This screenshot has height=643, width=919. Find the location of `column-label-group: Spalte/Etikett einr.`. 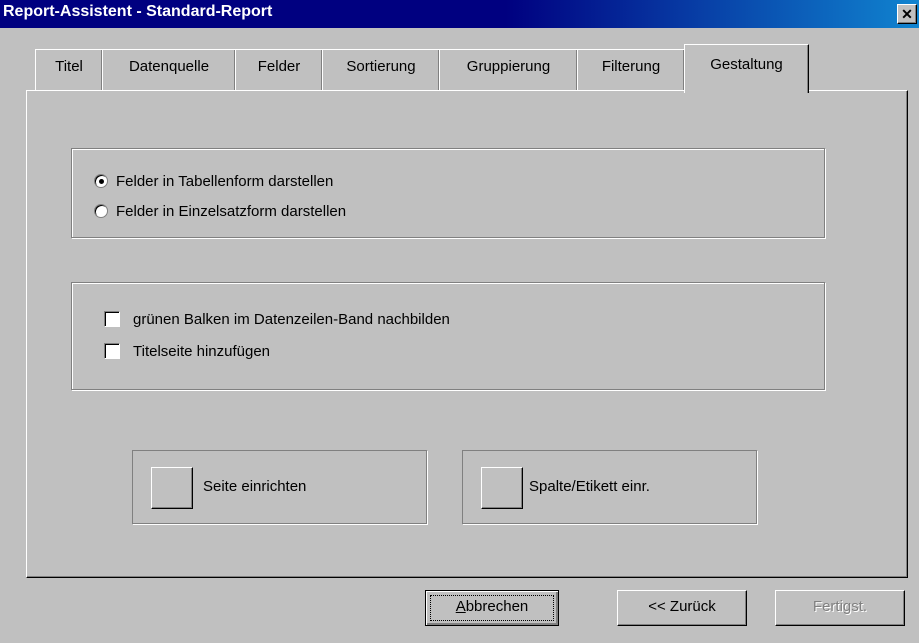

column-label-group: Spalte/Etikett einr. is located at coordinates (609, 487).